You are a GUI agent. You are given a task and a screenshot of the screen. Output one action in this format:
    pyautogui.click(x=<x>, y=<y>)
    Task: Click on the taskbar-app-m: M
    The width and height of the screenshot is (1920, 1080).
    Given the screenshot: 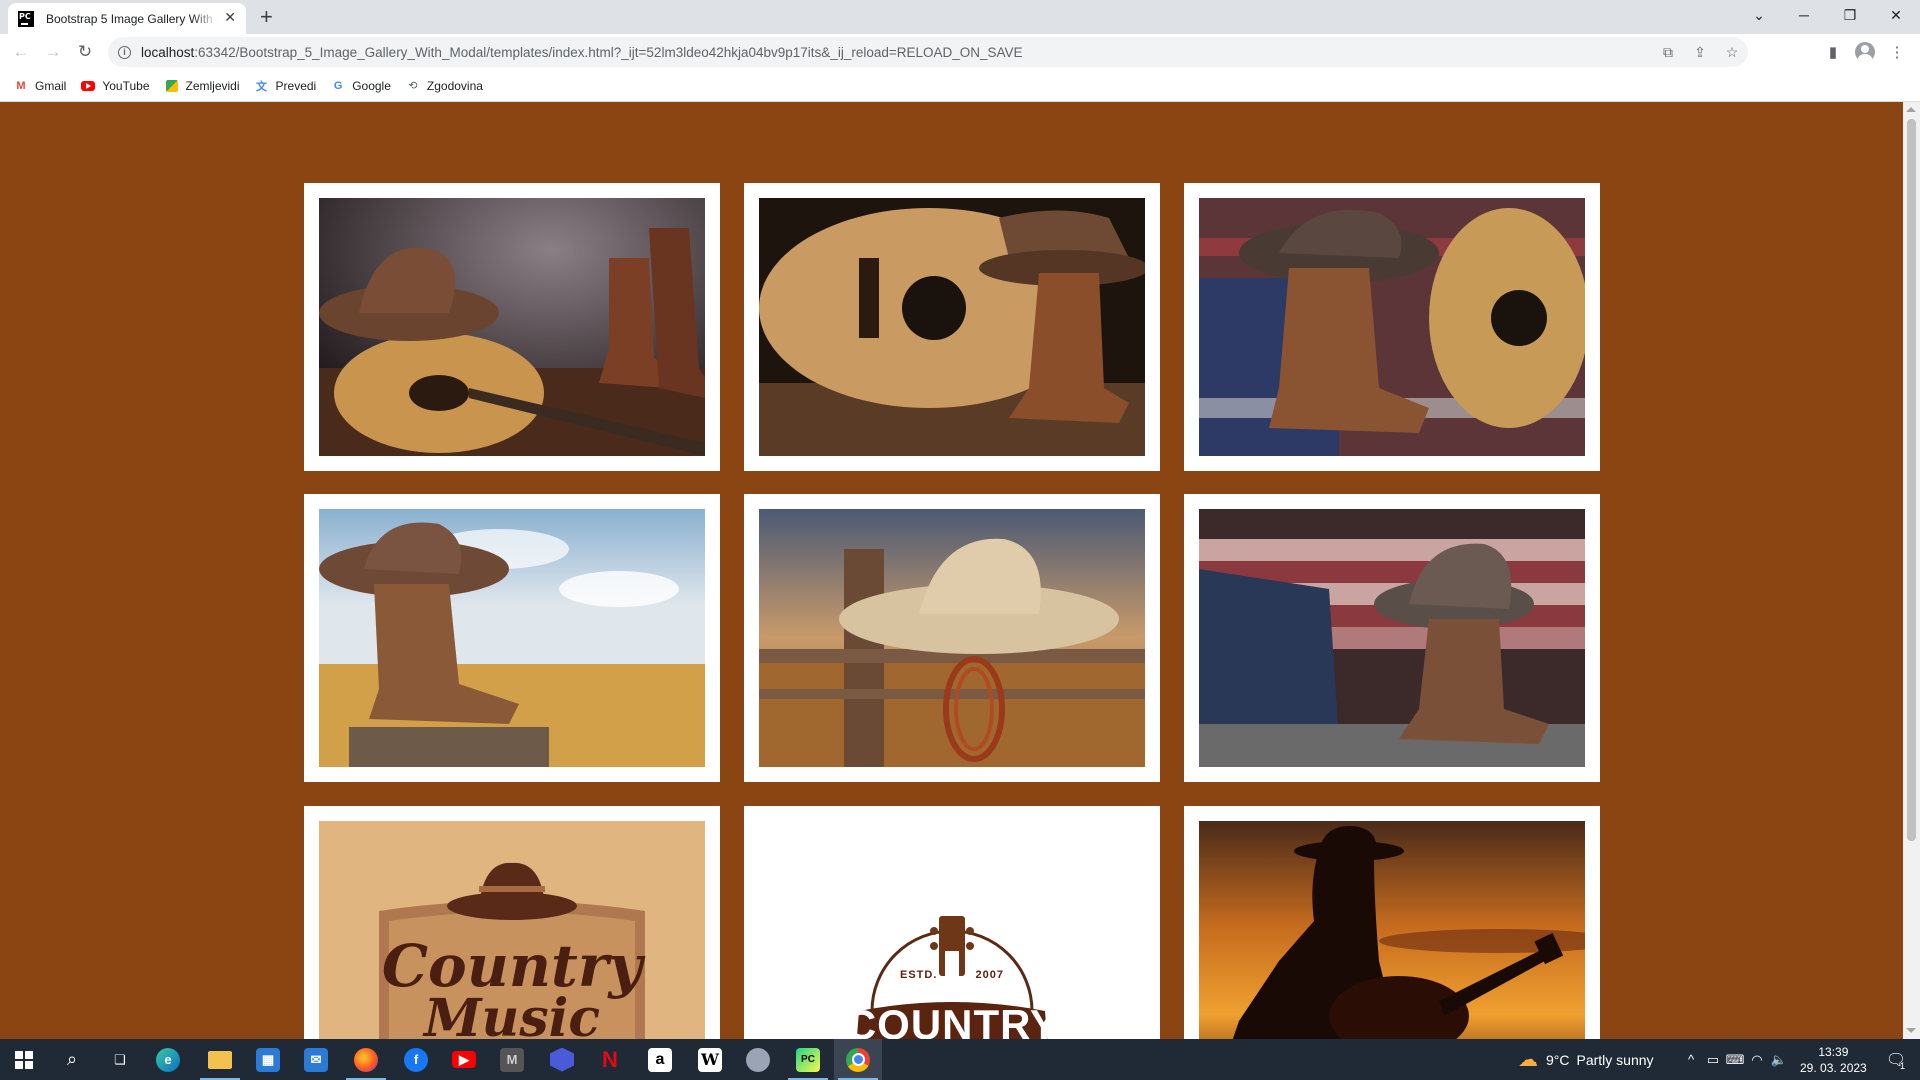 What is the action you would take?
    pyautogui.click(x=512, y=1059)
    